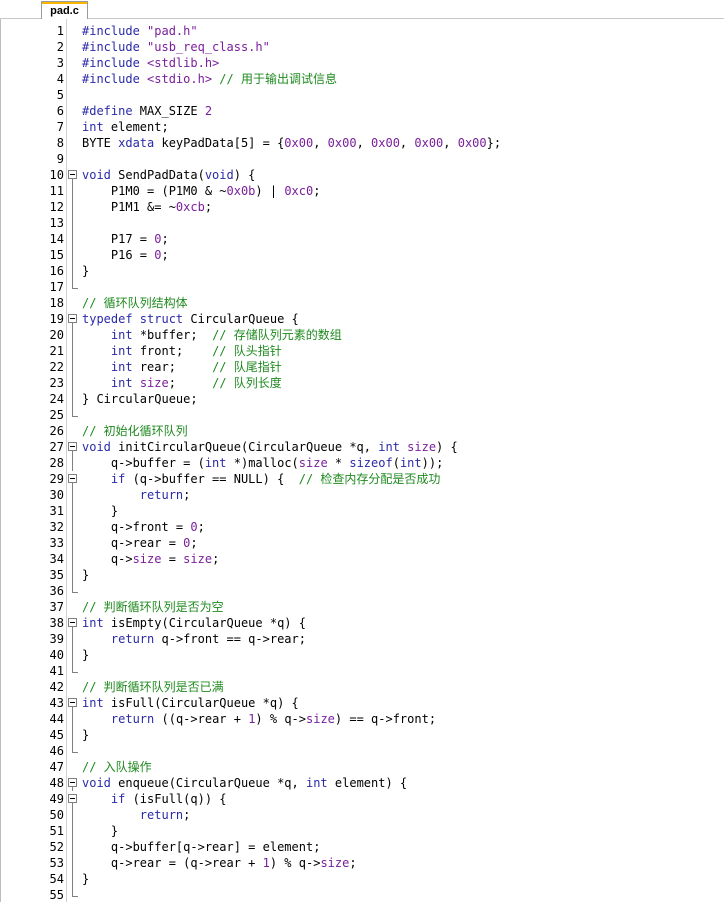 This screenshot has height=903, width=724. Describe the element at coordinates (56, 431) in the screenshot. I see `line-number: 26` at that location.